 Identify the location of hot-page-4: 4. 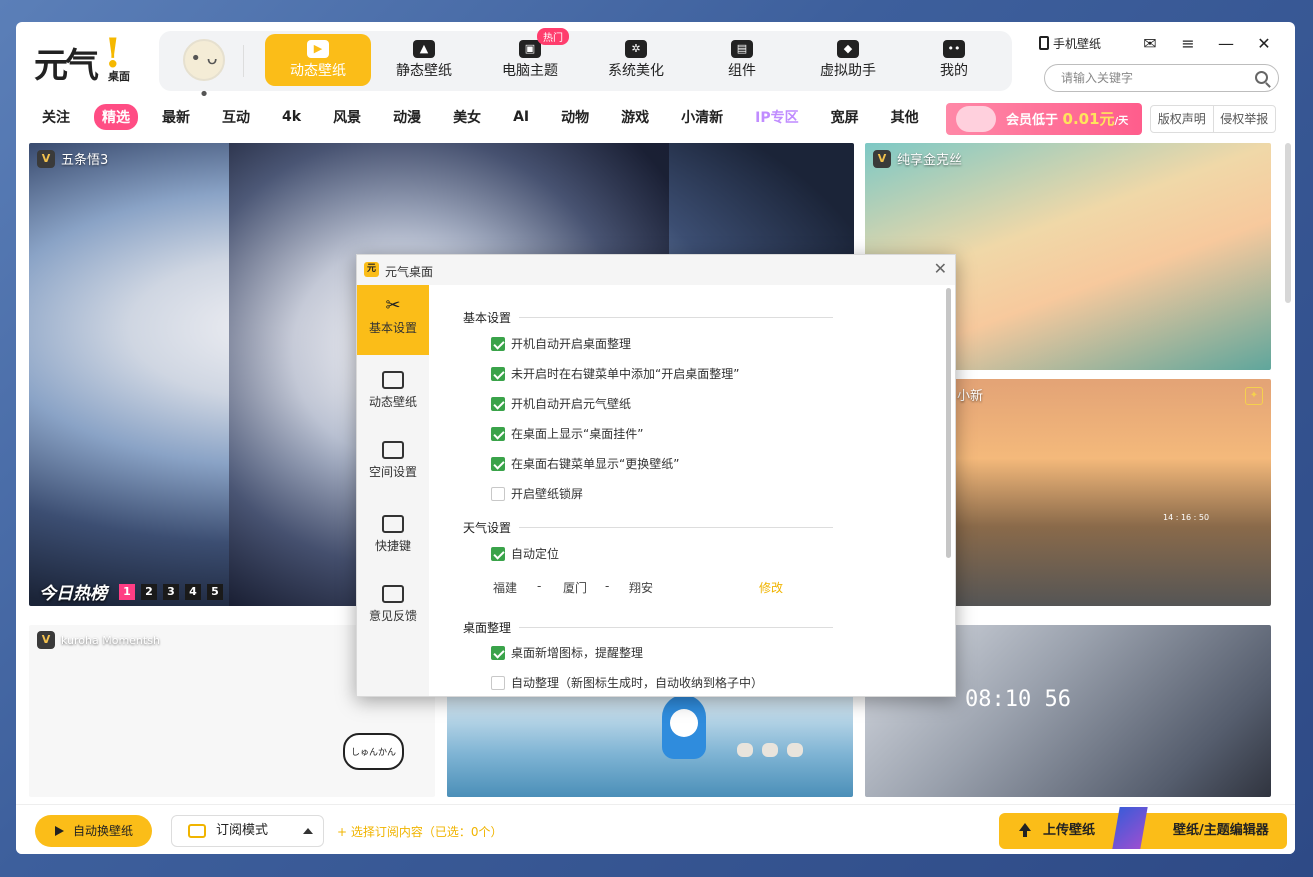
(193, 591).